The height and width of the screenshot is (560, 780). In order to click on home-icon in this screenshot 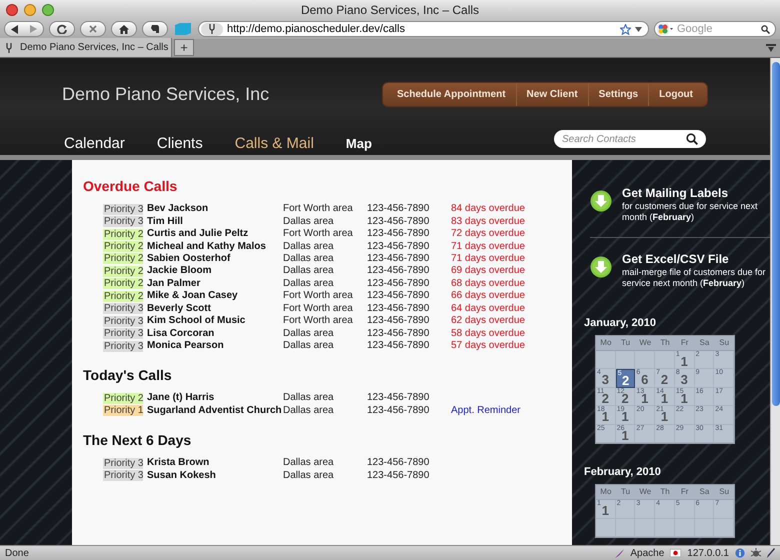, I will do `click(124, 29)`.